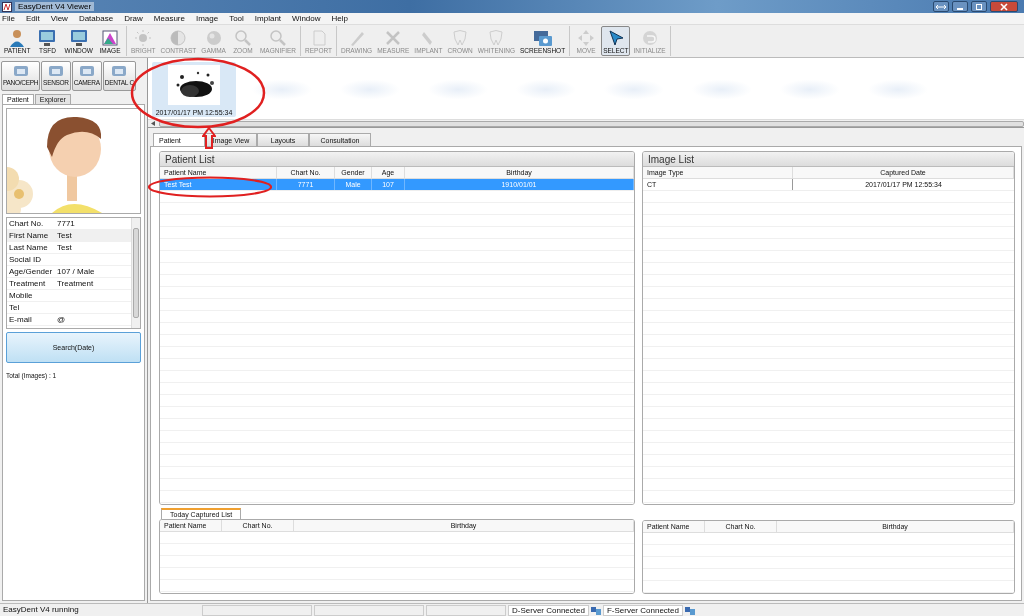  I want to click on field-label: Age/Gender, so click(31, 271).